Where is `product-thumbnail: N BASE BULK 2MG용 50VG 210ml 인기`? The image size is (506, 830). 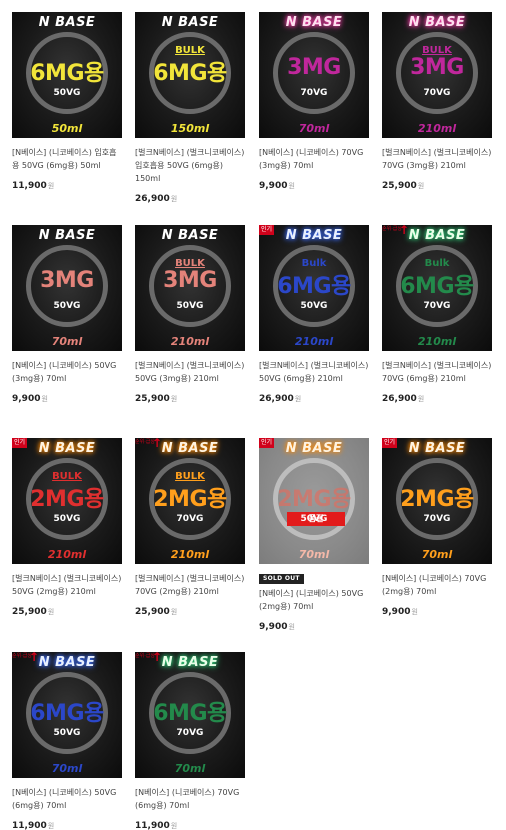 product-thumbnail: N BASE BULK 2MG용 50VG 210ml 인기 is located at coordinates (67, 501).